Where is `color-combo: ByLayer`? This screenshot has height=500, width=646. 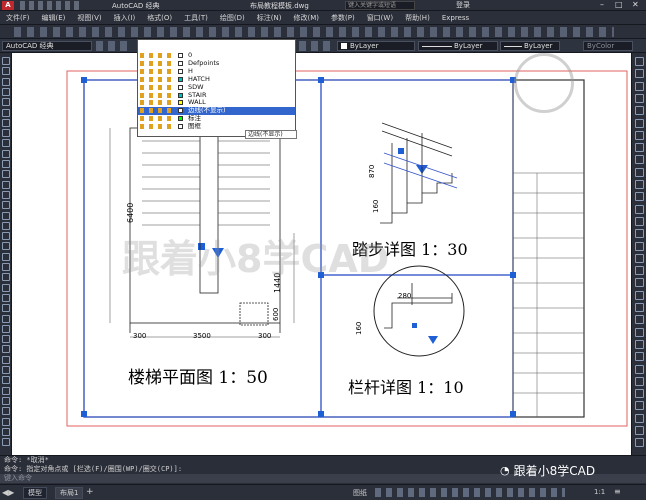
color-combo: ByLayer is located at coordinates (376, 46).